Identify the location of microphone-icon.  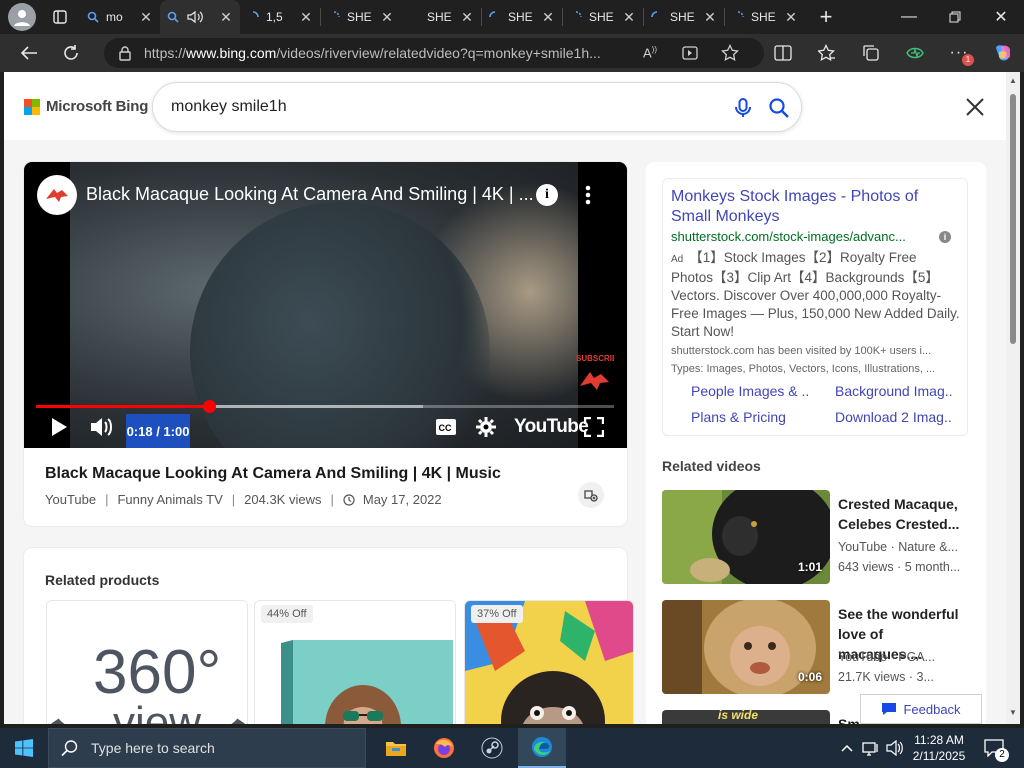
(743, 108).